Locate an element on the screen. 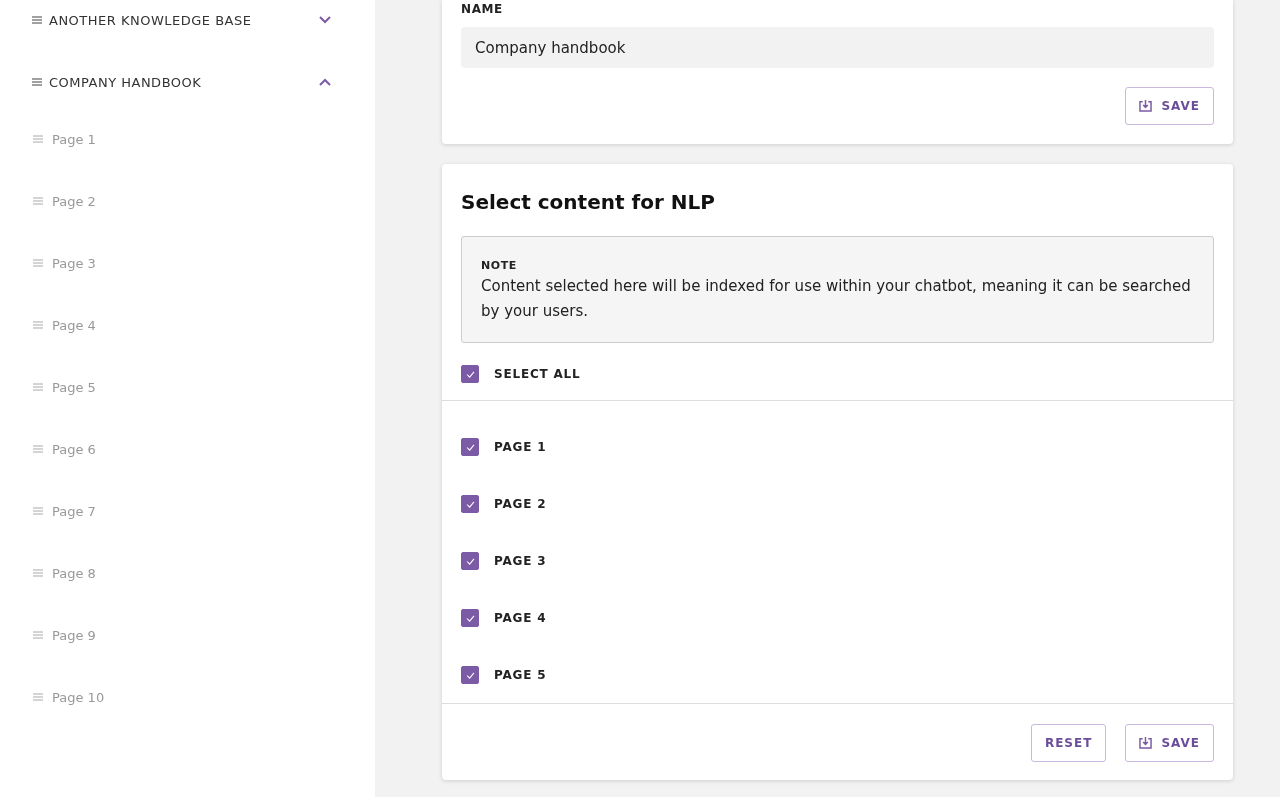 This screenshot has height=797, width=1280. page-link: Page 10 is located at coordinates (78, 697).